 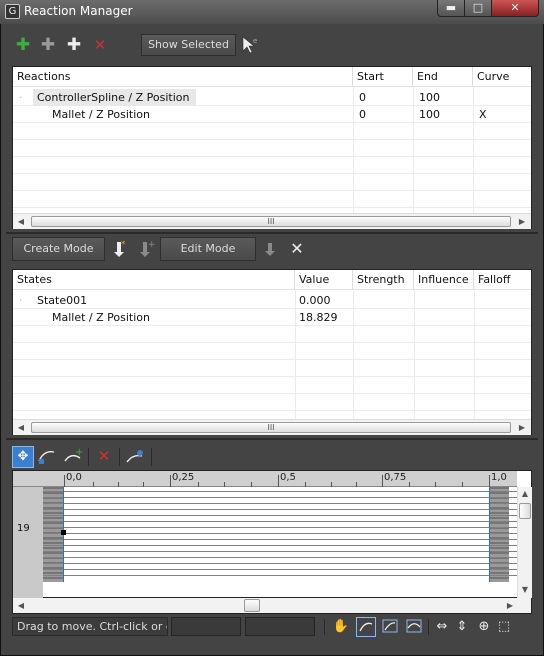 I want to click on title-bar: G Reaction Manager ▬ □ ✕, so click(x=272, y=12).